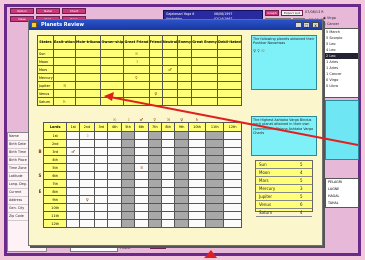 This screenshot has width=365, height=260. I want to click on graph-button: Graph, so click(272, 13).